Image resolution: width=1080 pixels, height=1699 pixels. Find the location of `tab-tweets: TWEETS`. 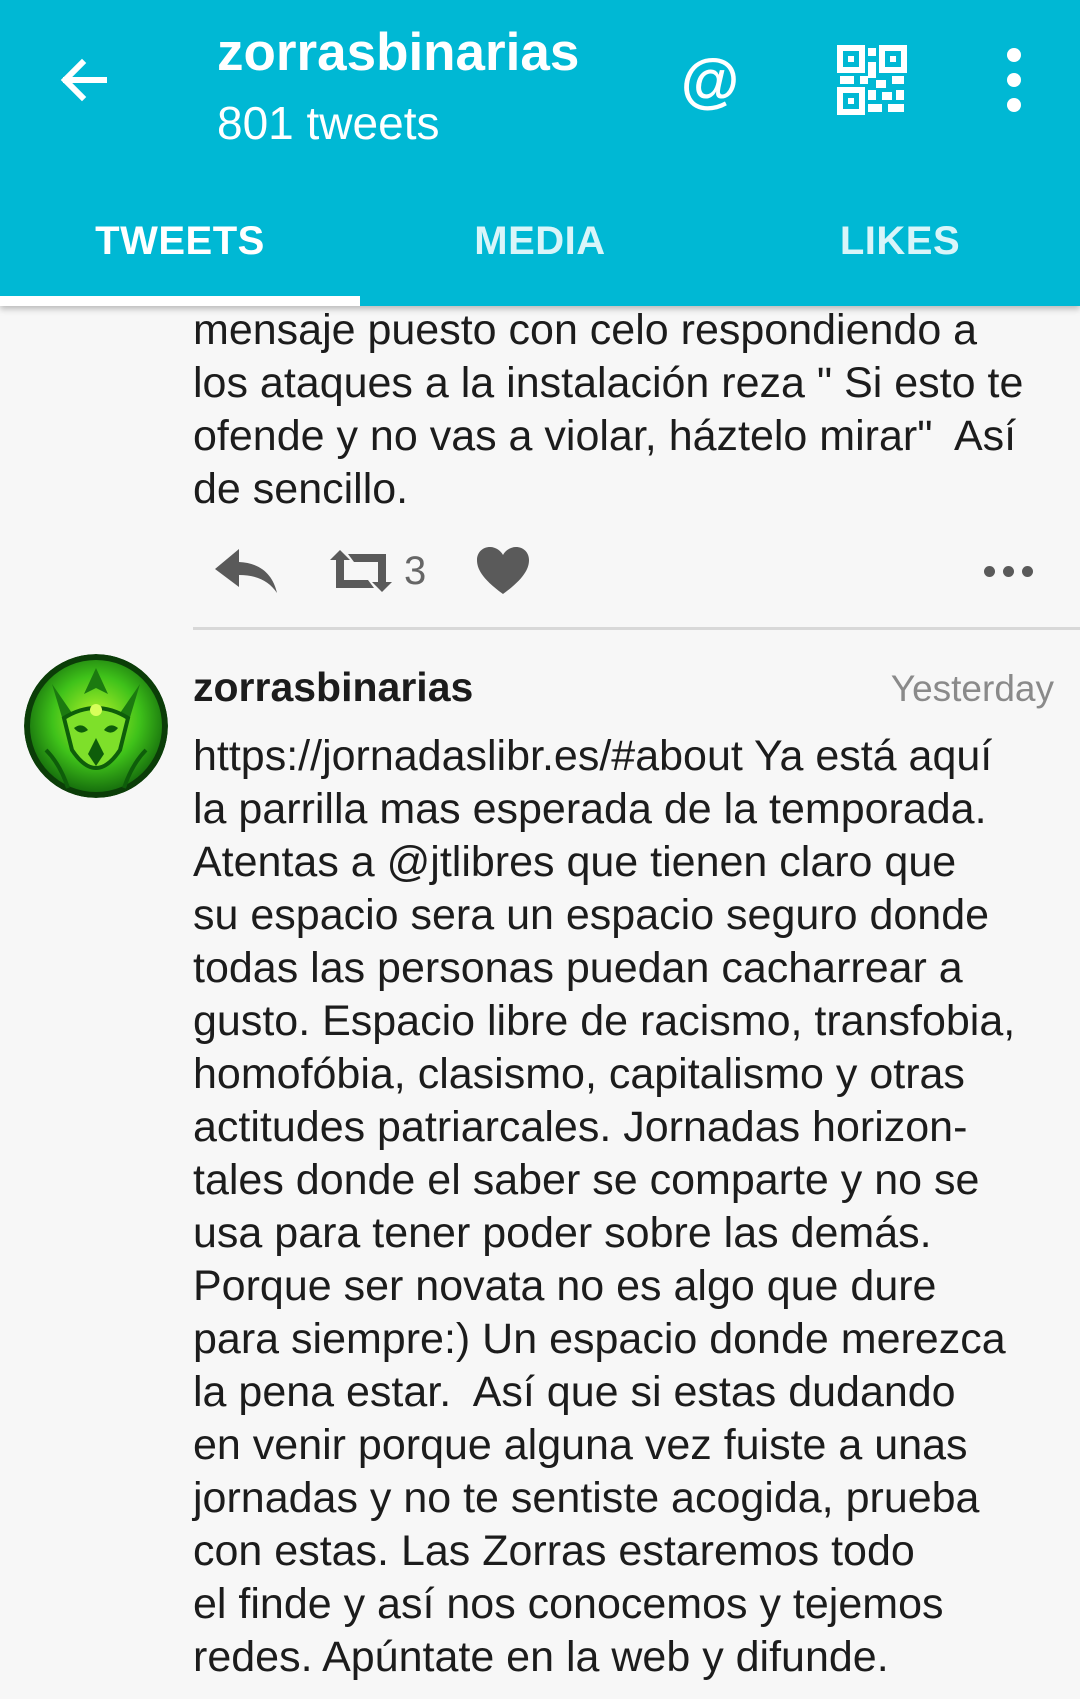

tab-tweets: TWEETS is located at coordinates (180, 241).